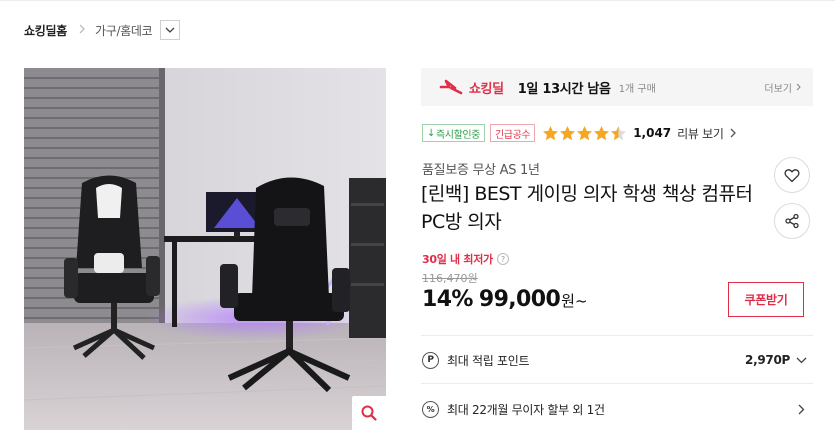  What do you see at coordinates (457, 135) in the screenshot?
I see `instant-discount-label: 즉시할인중` at bounding box center [457, 135].